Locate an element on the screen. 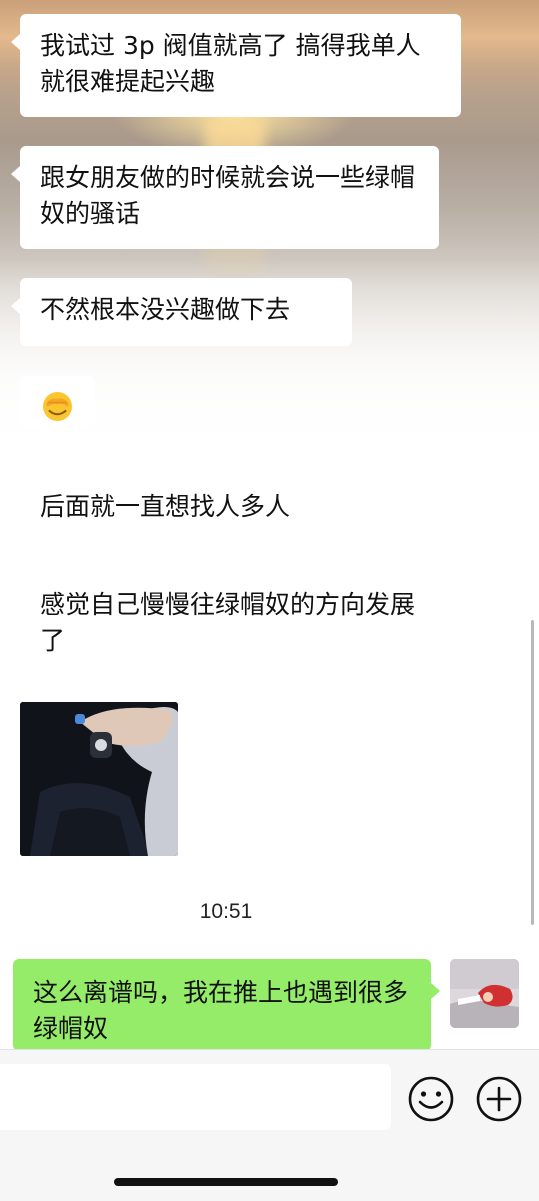 The width and height of the screenshot is (539, 1201). message-timestamp: 10:51 is located at coordinates (226, 911).